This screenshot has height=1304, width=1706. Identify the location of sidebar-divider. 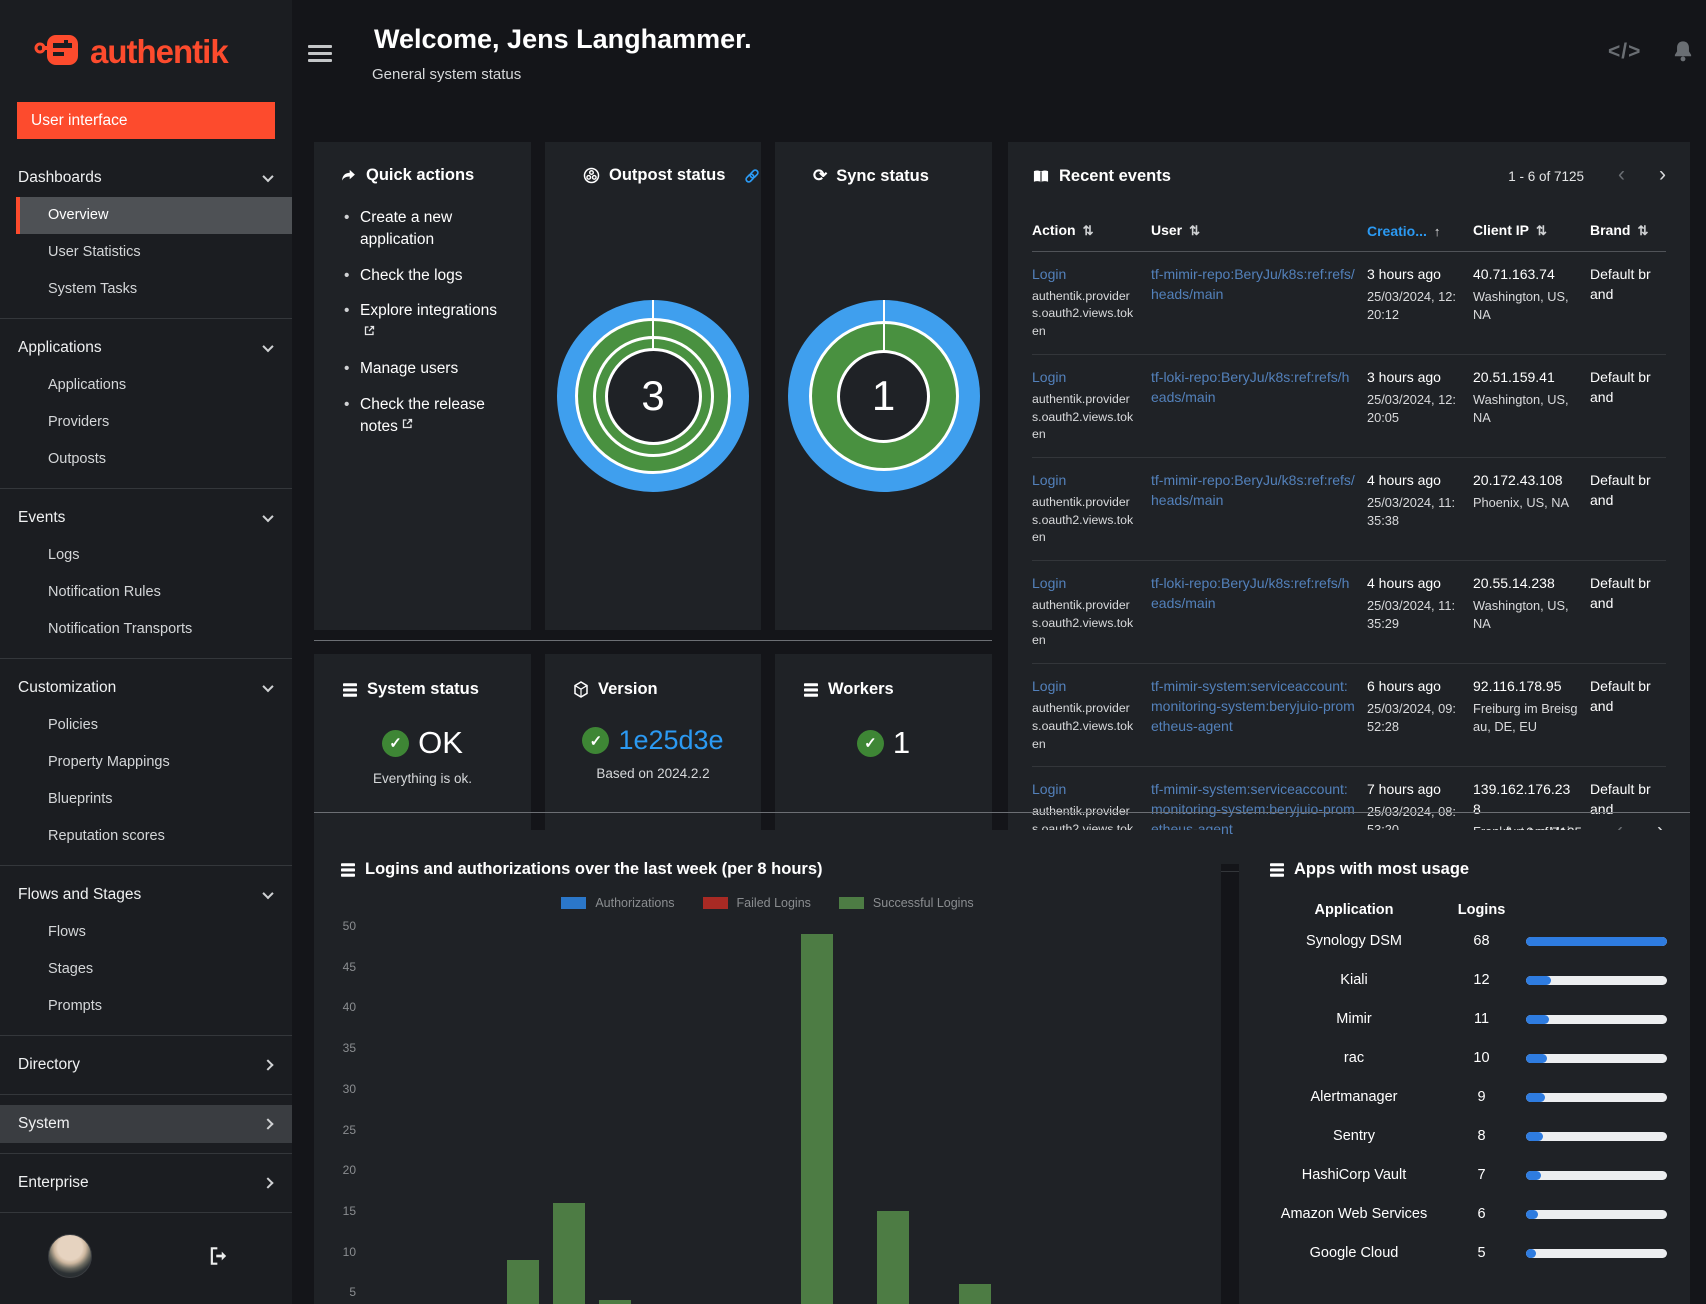
(146, 1035).